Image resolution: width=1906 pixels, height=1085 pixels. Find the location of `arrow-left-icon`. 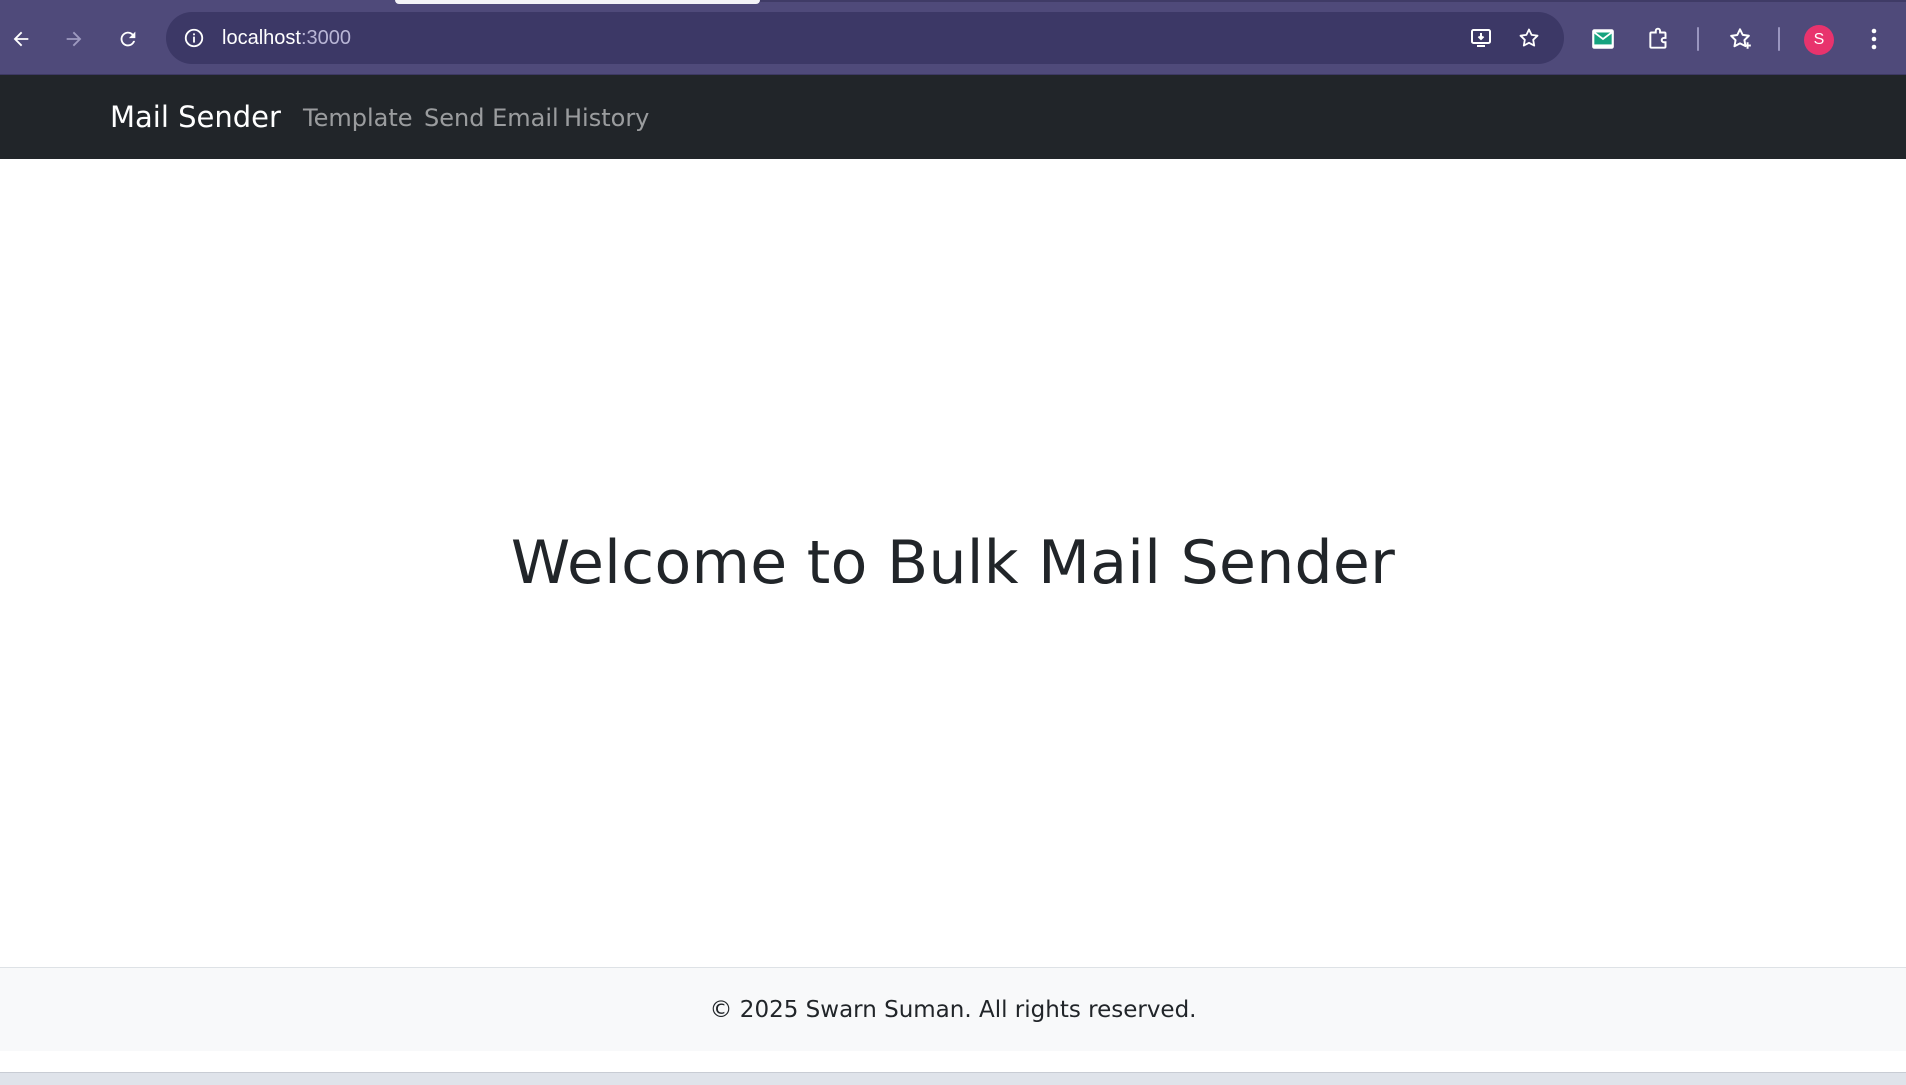

arrow-left-icon is located at coordinates (21, 39).